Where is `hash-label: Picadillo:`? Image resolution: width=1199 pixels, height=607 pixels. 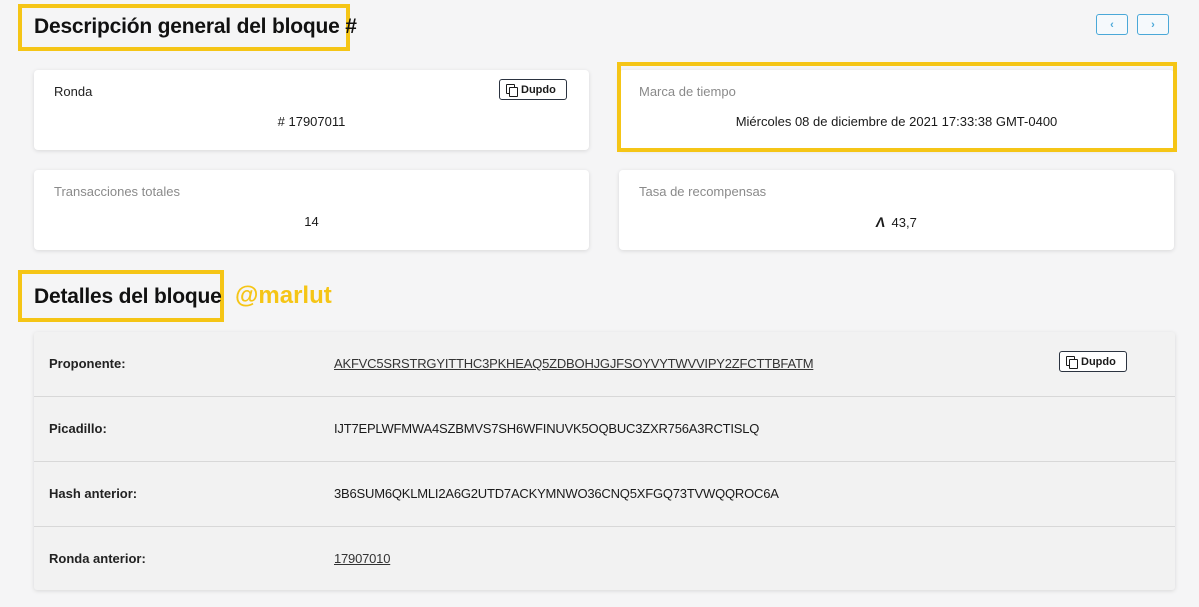 hash-label: Picadillo: is located at coordinates (78, 428).